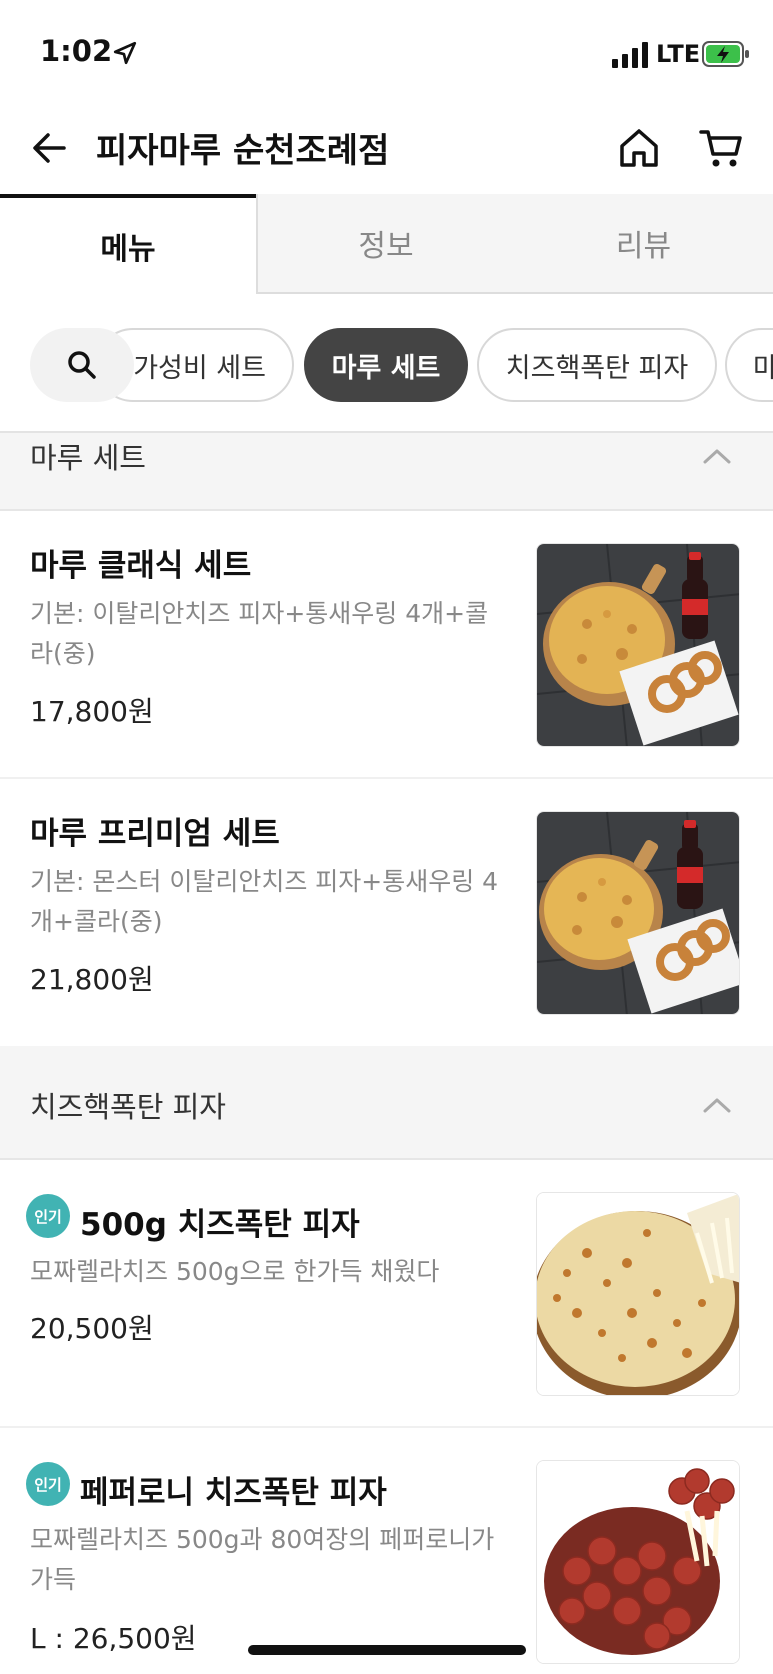 Image resolution: width=773 pixels, height=1674 pixels. Describe the element at coordinates (386, 1102) in the screenshot. I see `section-header-cheese-bomb-pizza: 치즈핵폭탄 피자` at that location.